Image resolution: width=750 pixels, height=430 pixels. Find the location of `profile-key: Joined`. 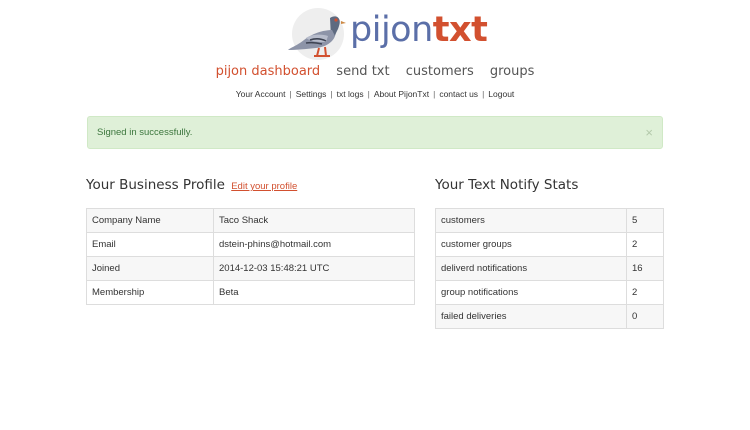

profile-key: Joined is located at coordinates (150, 268).